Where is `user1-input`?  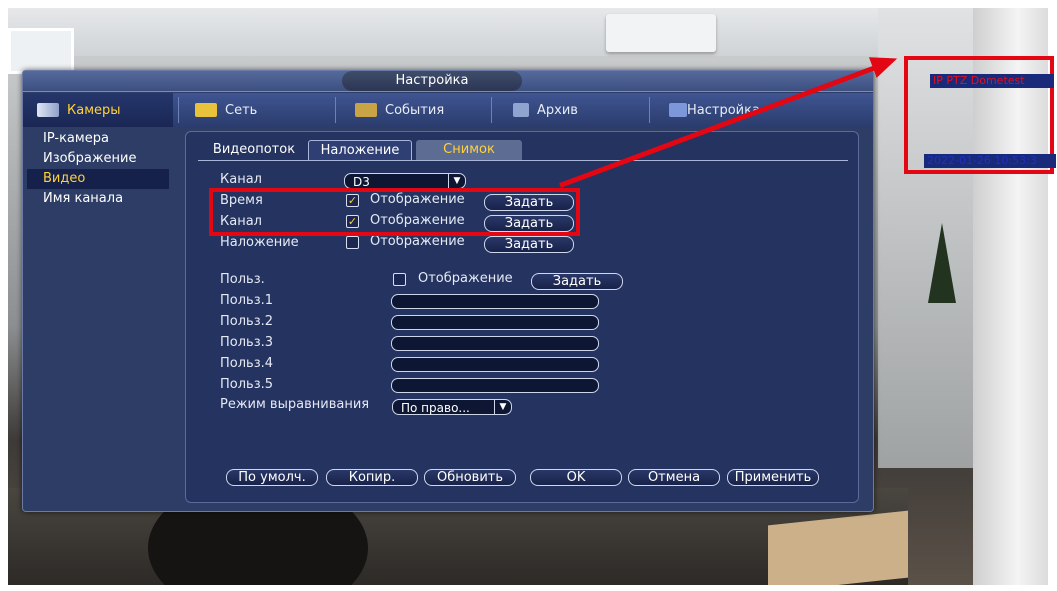 user1-input is located at coordinates (495, 301).